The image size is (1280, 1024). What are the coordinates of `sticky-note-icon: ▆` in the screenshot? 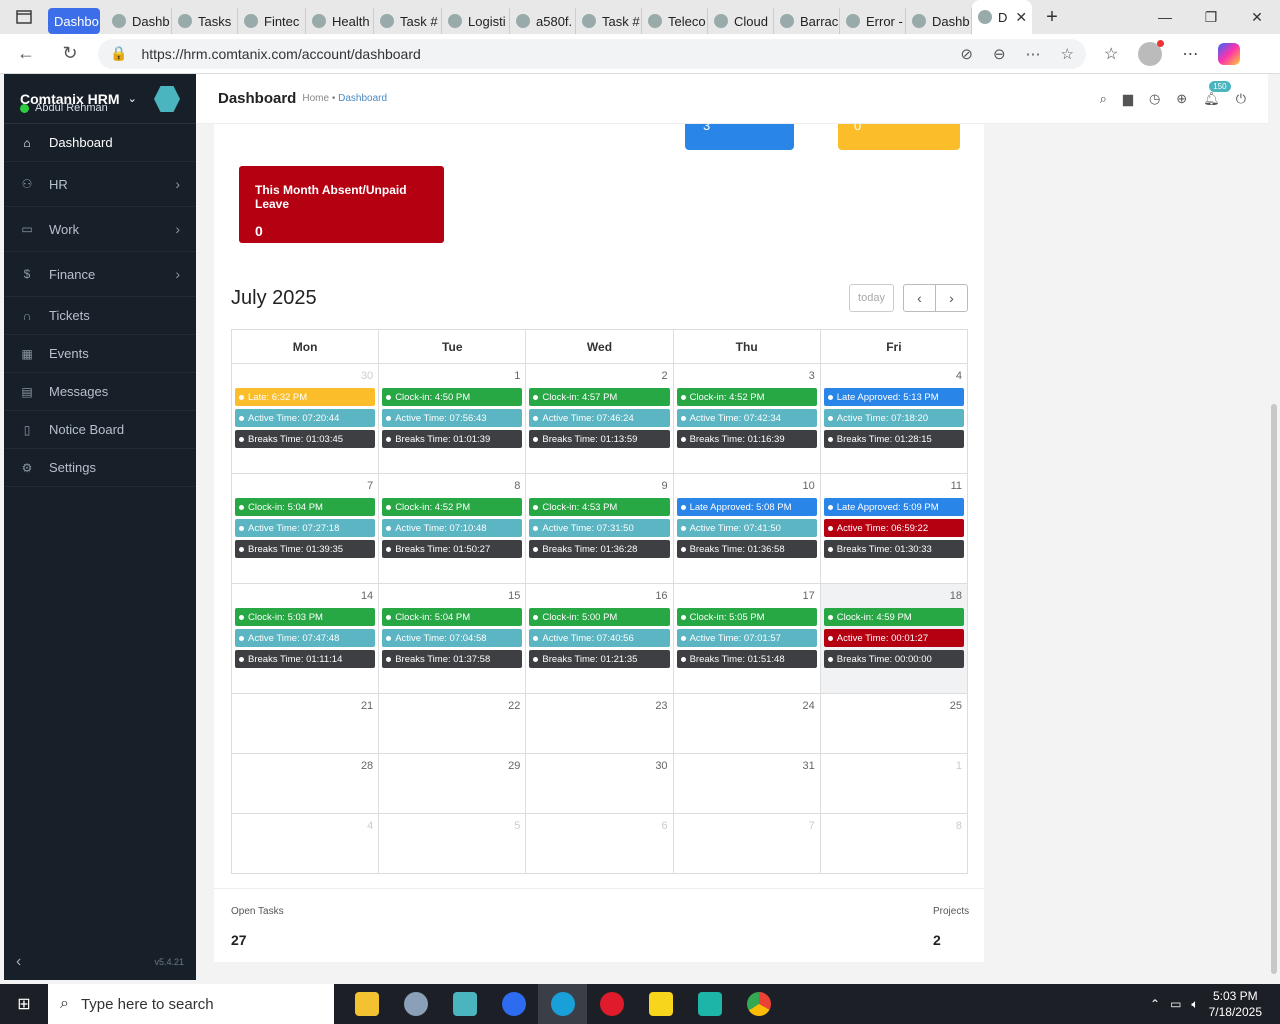 It's located at (1128, 99).